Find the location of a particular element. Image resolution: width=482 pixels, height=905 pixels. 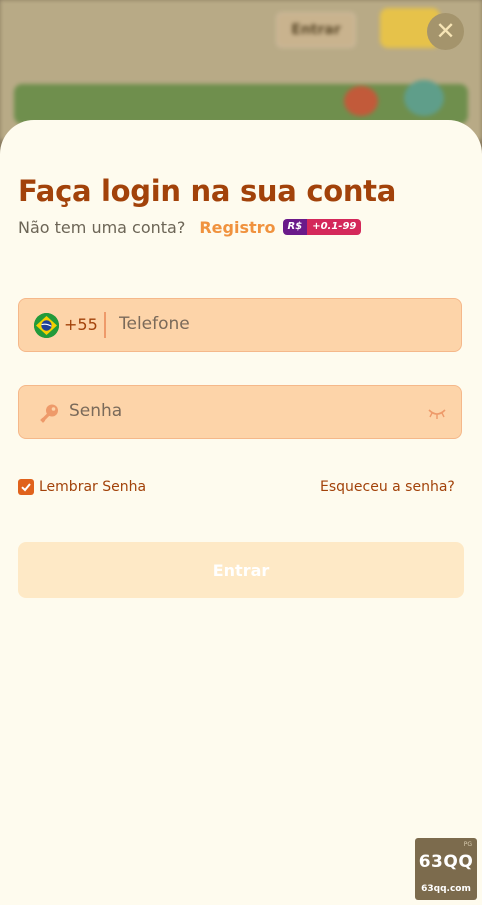

page-title: Faça login na sua conta is located at coordinates (207, 191).